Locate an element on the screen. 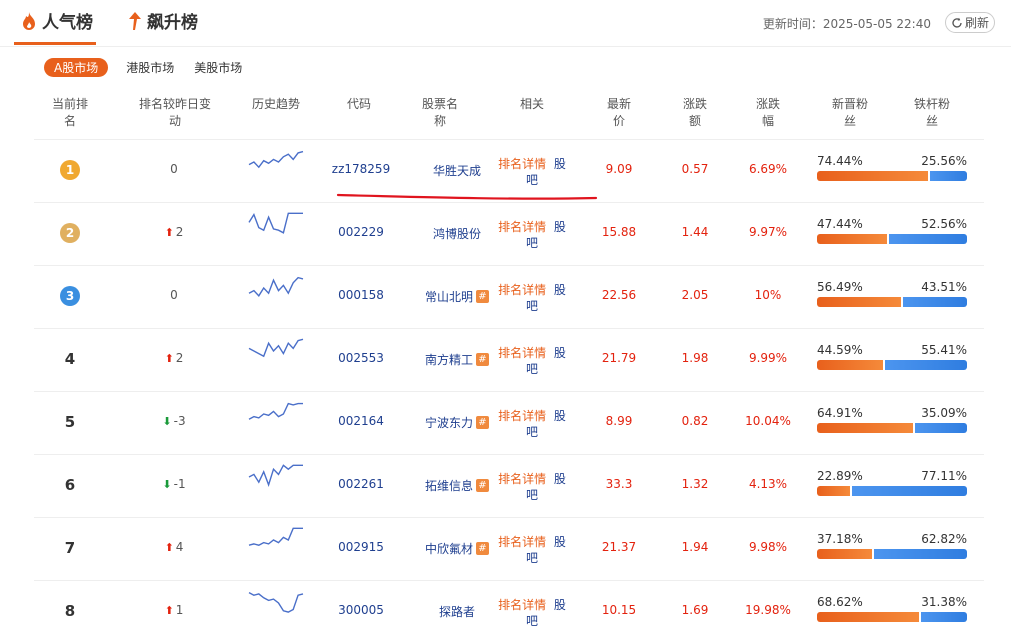 The height and width of the screenshot is (644, 1011). stock-code-link: zz178259 is located at coordinates (361, 169).